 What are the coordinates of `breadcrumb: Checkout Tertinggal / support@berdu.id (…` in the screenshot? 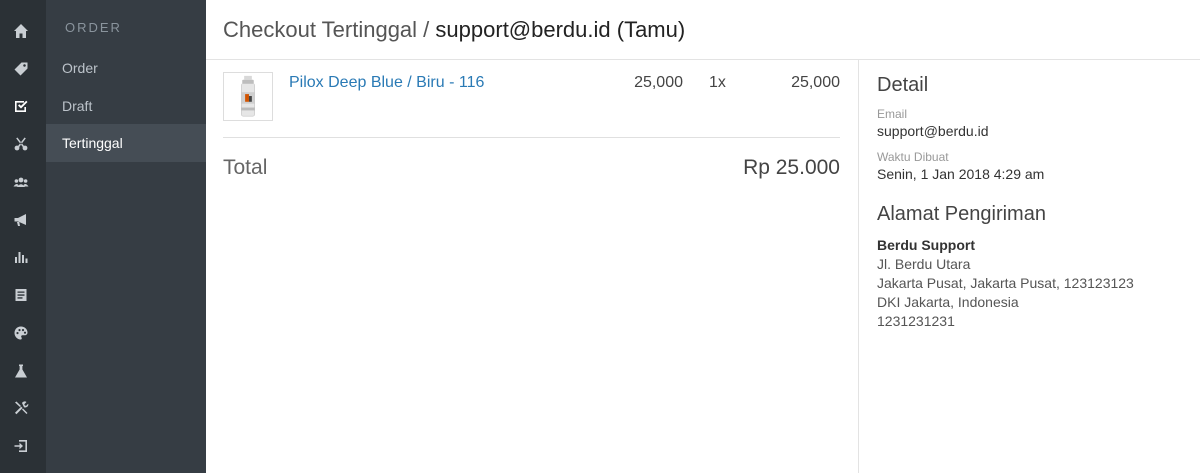 It's located at (454, 30).